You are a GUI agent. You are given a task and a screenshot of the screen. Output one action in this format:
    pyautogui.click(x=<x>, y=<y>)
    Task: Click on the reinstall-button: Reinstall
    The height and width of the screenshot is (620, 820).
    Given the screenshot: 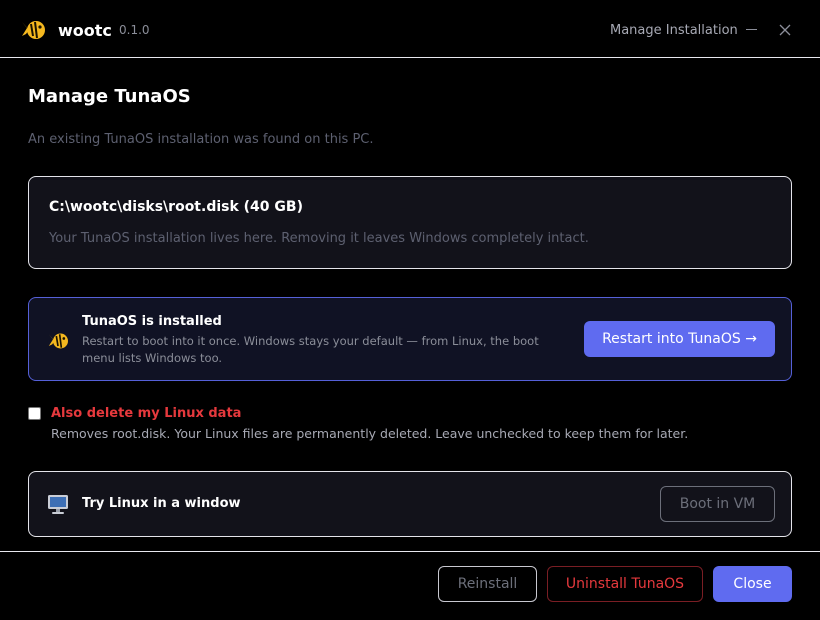 What is the action you would take?
    pyautogui.click(x=487, y=584)
    